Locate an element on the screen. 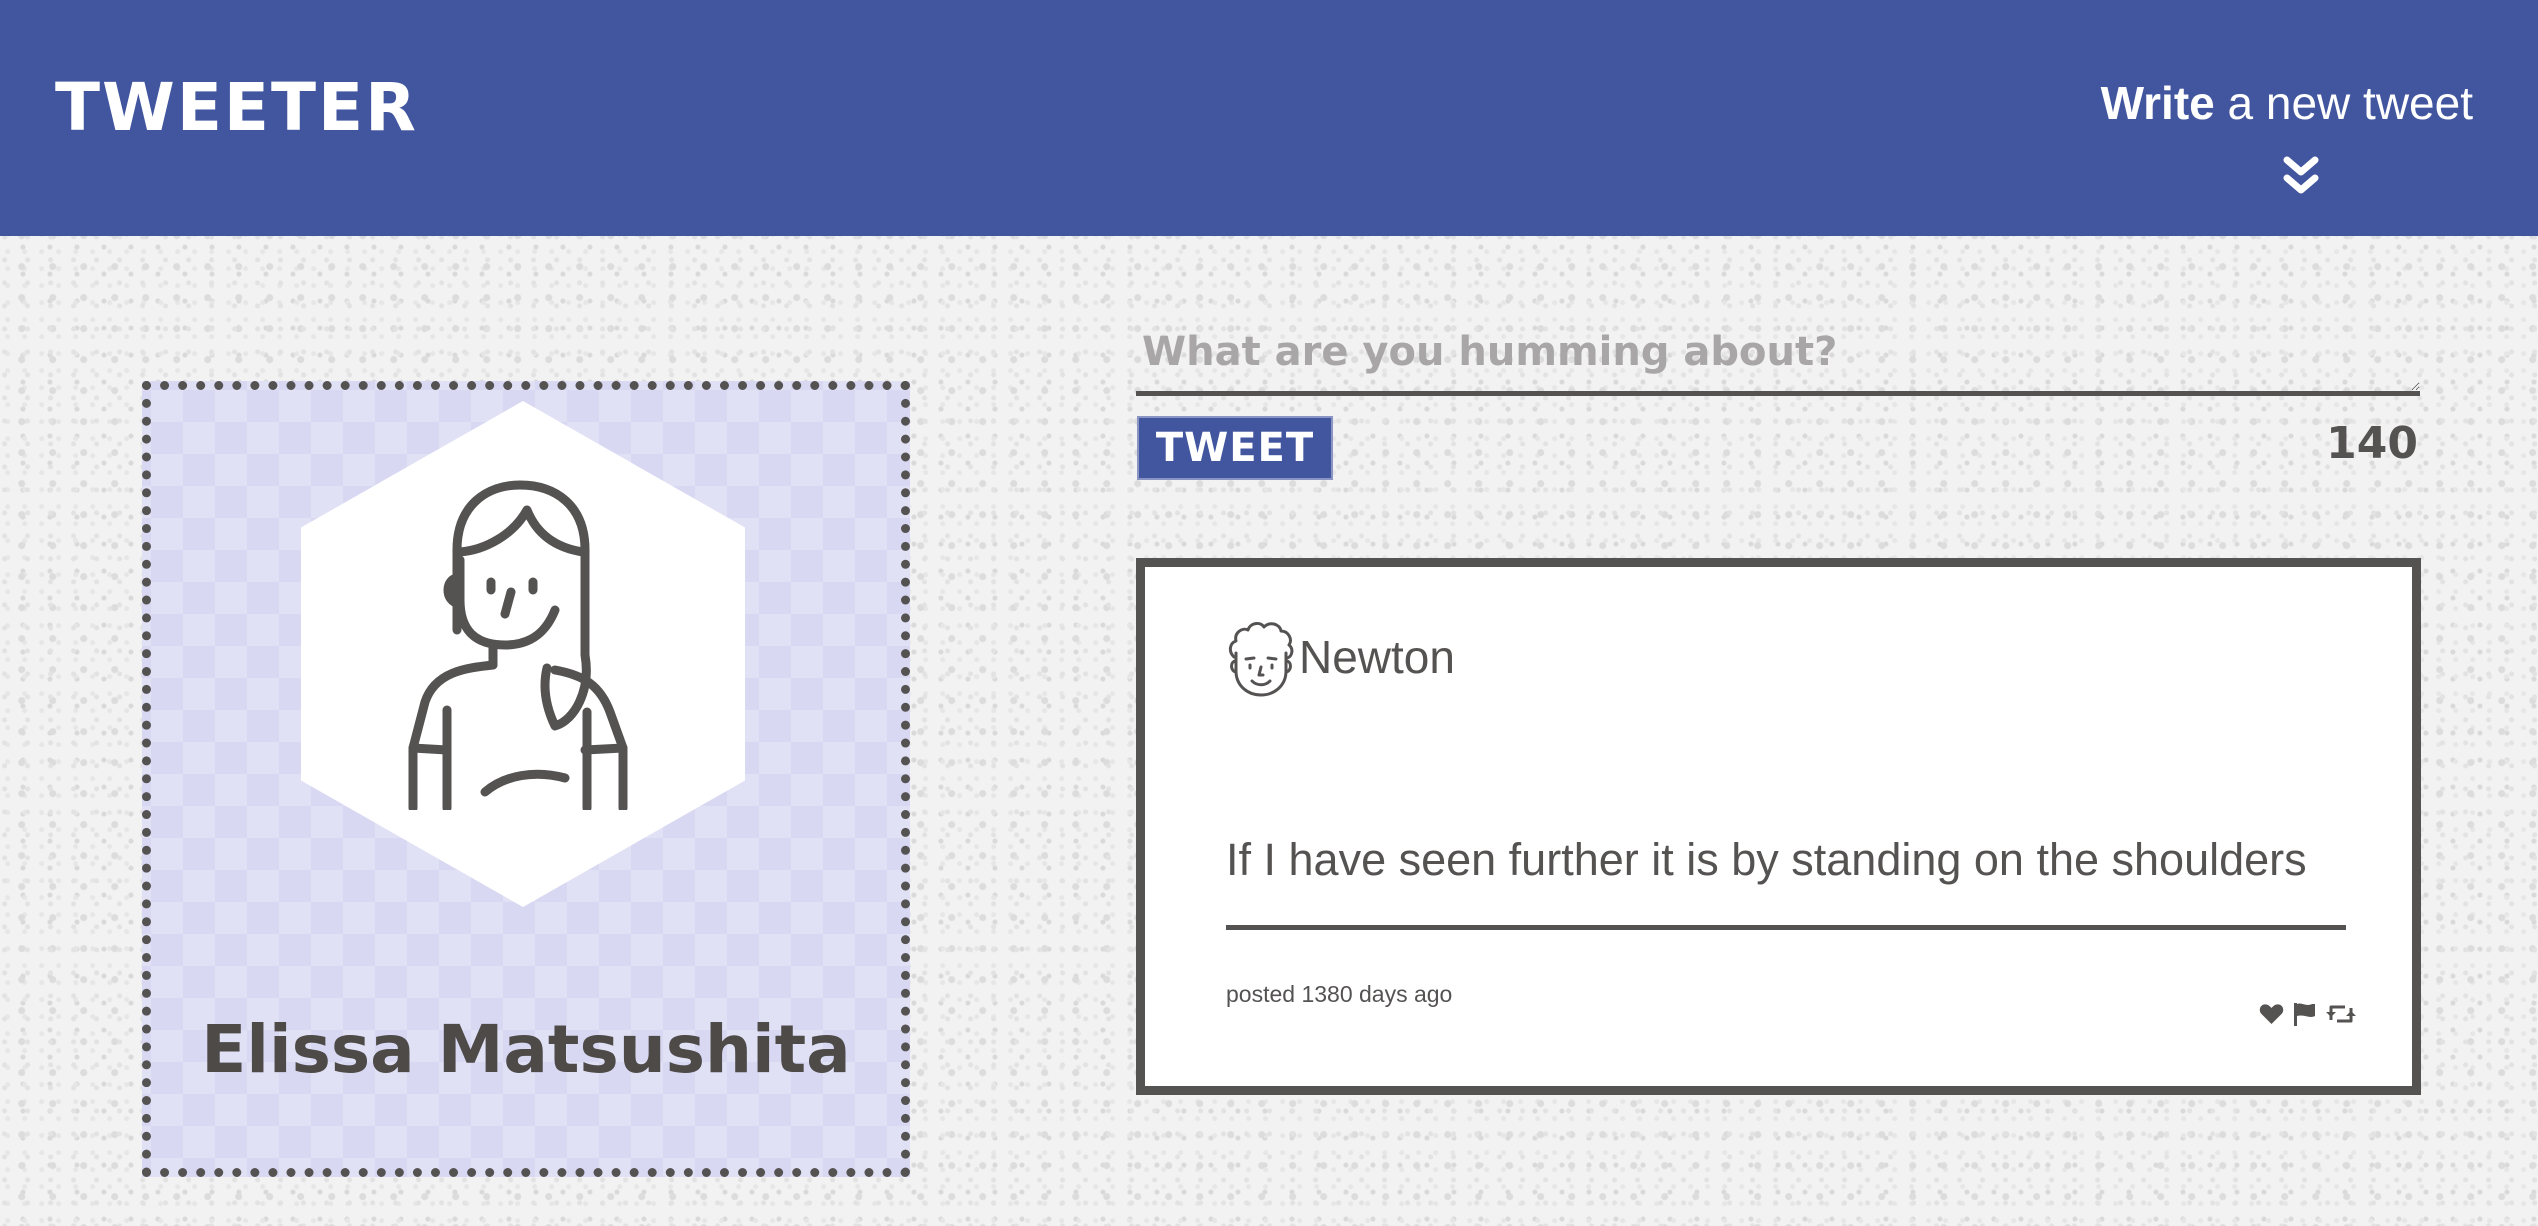  write-new-tweet-toggle: Write a new tweet is located at coordinates (2263, 140).